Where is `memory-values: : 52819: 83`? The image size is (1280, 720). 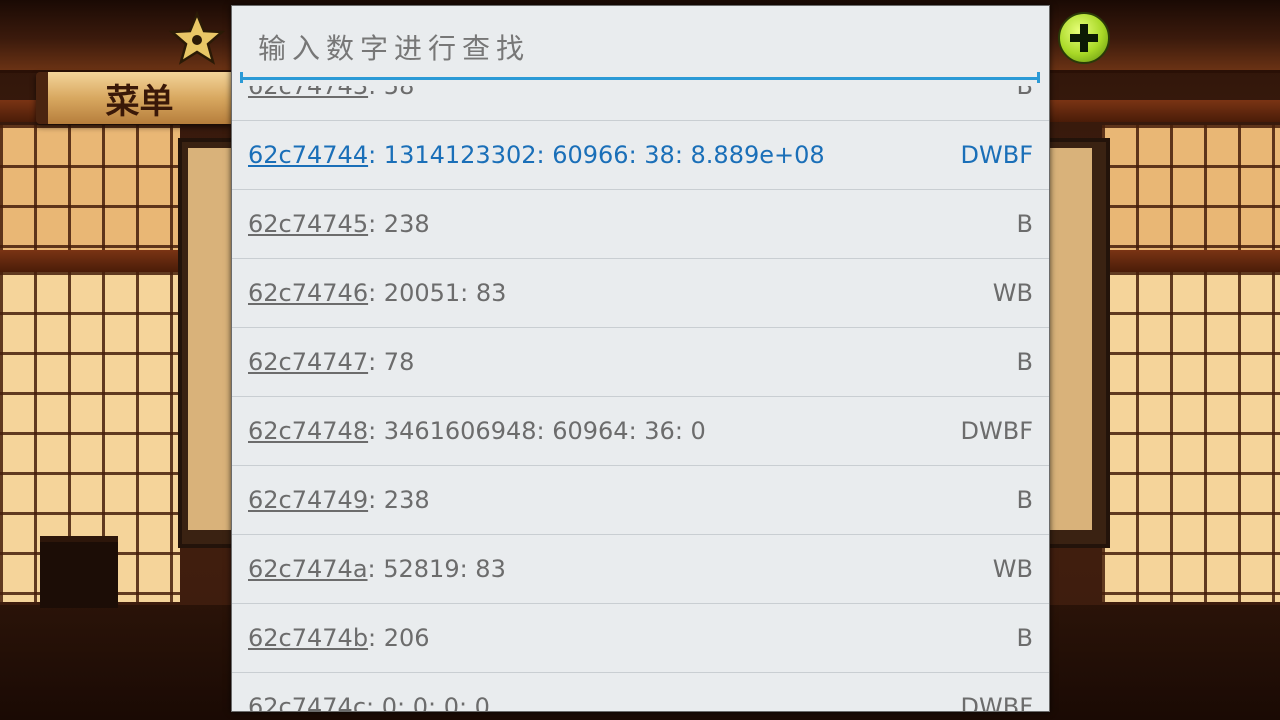 memory-values: : 52819: 83 is located at coordinates (436, 569).